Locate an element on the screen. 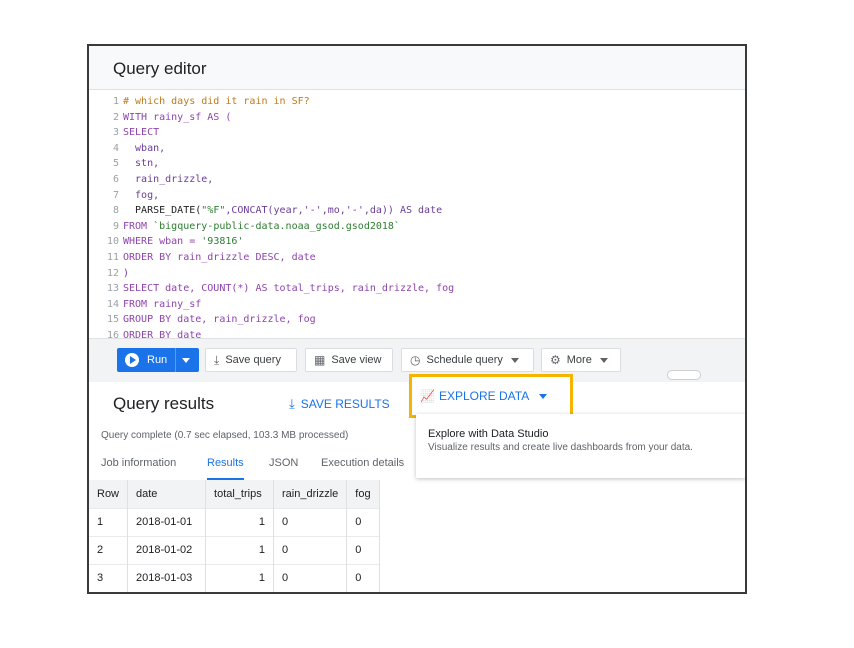  save-results-button: ⤓ SAVE RESULTS is located at coordinates (339, 404).